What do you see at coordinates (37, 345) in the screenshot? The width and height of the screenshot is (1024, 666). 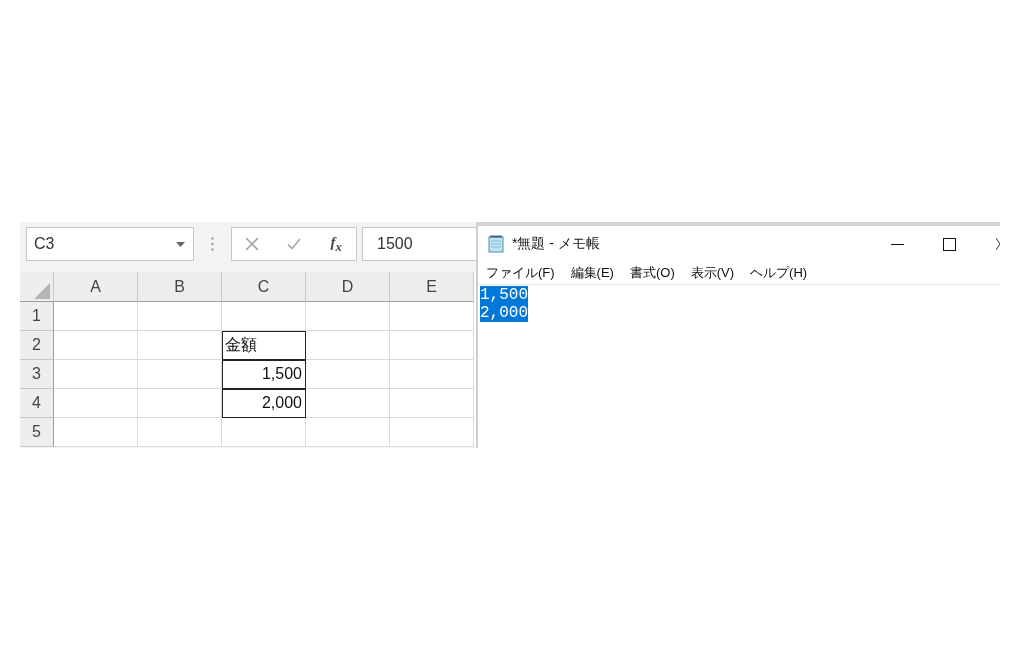 I see `row-header: 2` at bounding box center [37, 345].